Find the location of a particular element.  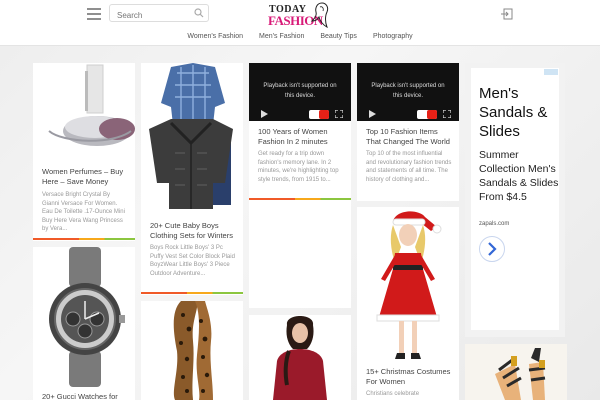

search-box is located at coordinates (159, 14).